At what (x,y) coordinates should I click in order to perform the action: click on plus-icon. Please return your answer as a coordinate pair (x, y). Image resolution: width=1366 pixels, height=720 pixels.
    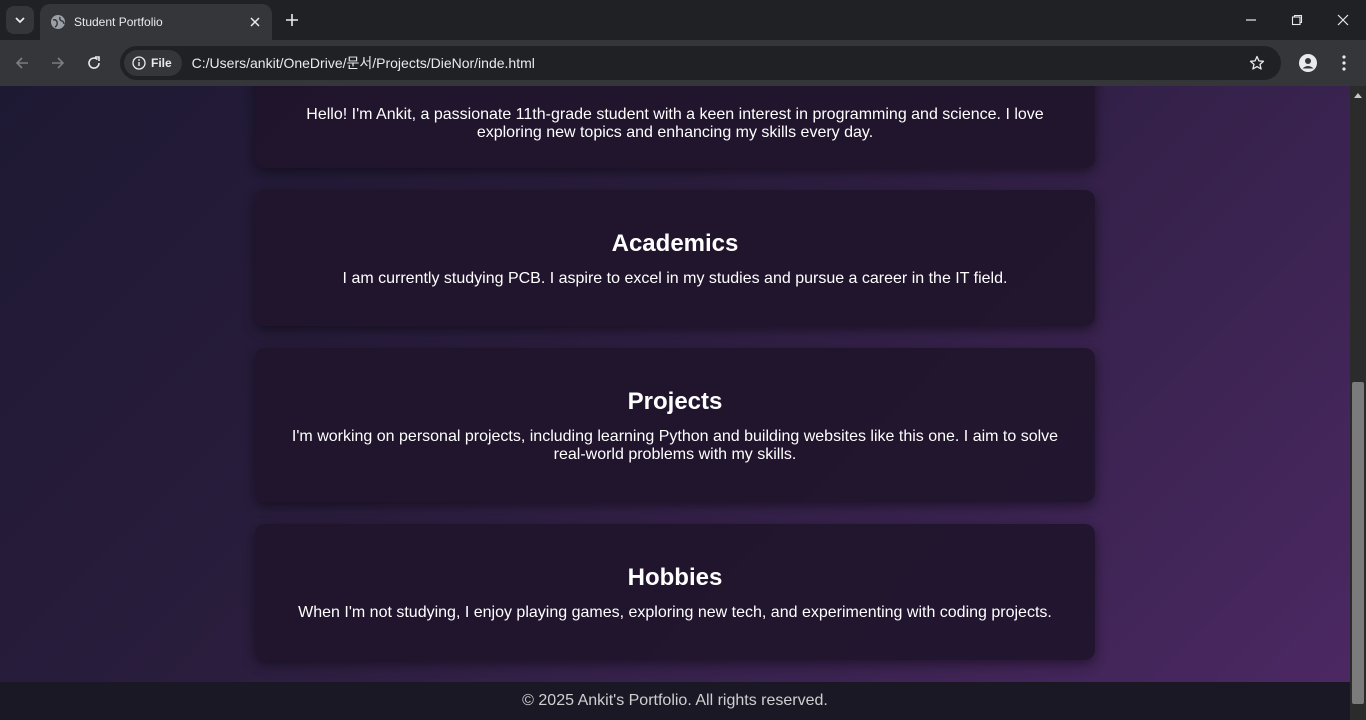
    Looking at the image, I should click on (292, 20).